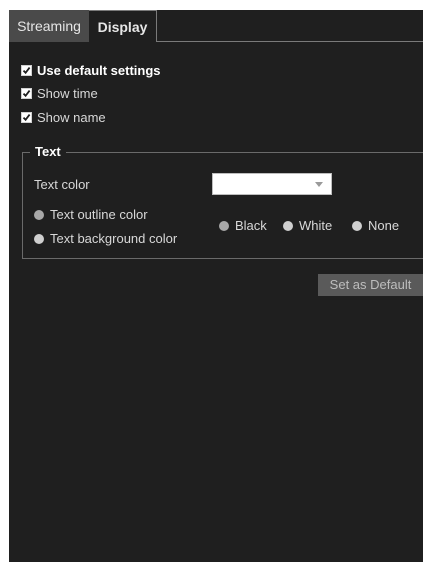 The height and width of the screenshot is (562, 423). I want to click on color-choice-white: White, so click(307, 225).